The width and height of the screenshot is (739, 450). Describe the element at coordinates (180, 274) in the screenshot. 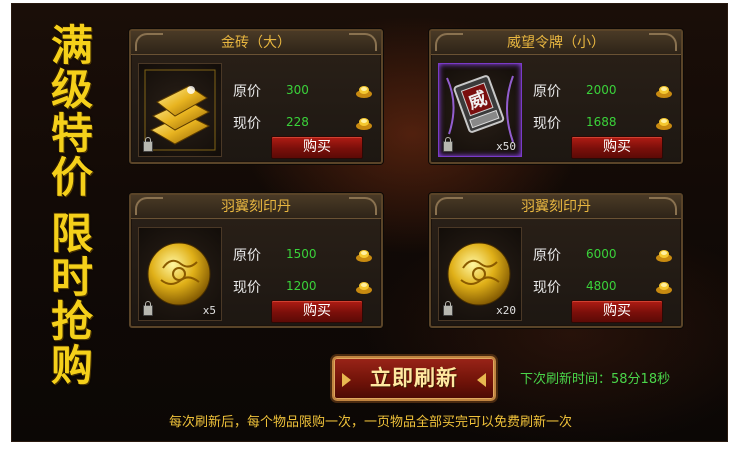

I see `item-slot: x5` at that location.